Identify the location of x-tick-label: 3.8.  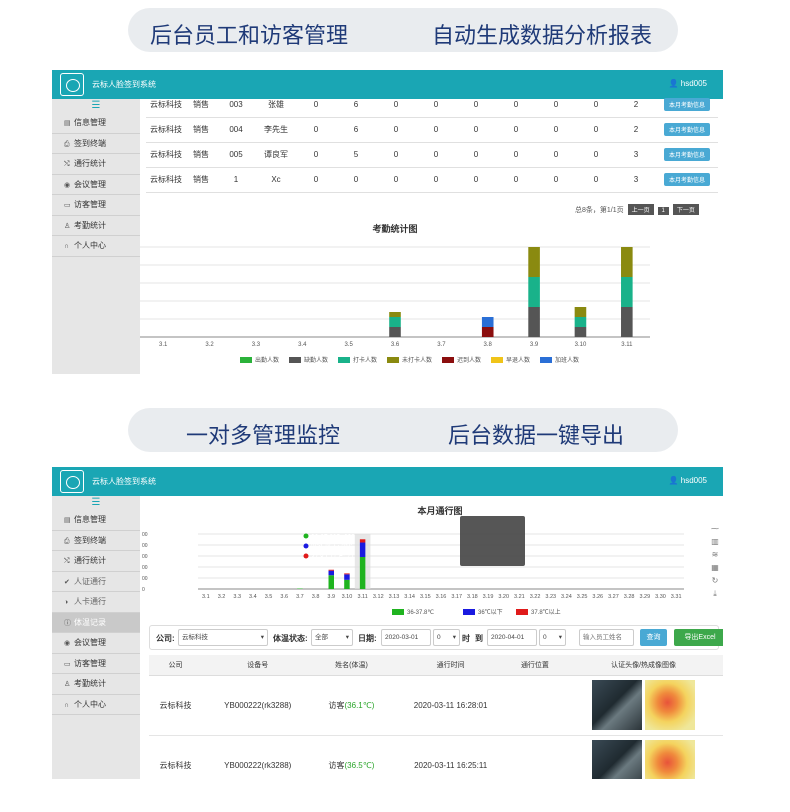
(316, 597).